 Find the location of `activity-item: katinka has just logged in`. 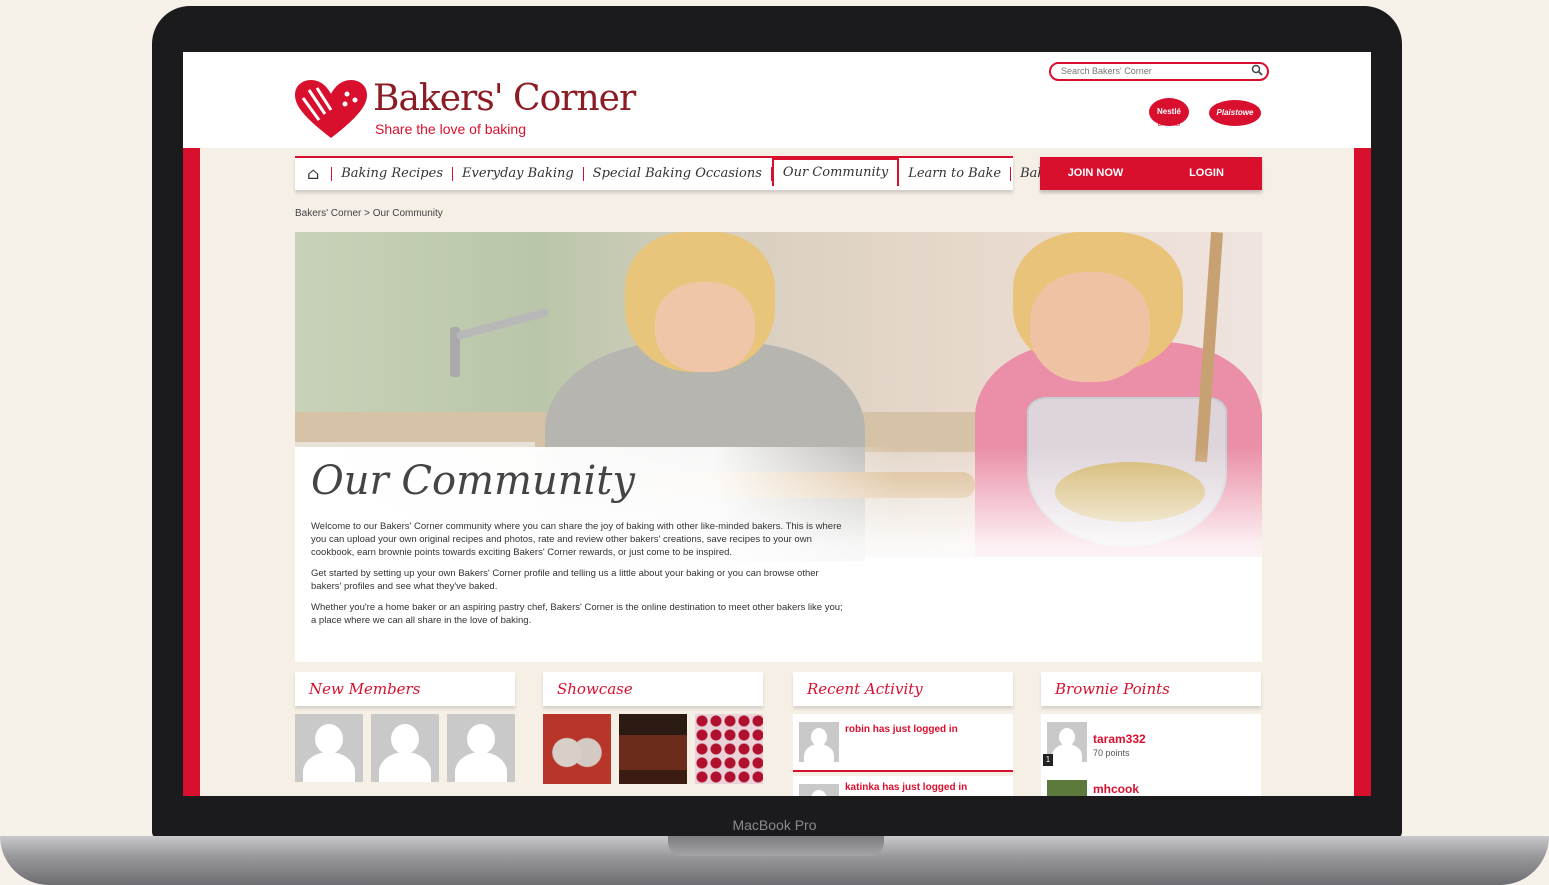

activity-item: katinka has just logged in is located at coordinates (903, 786).